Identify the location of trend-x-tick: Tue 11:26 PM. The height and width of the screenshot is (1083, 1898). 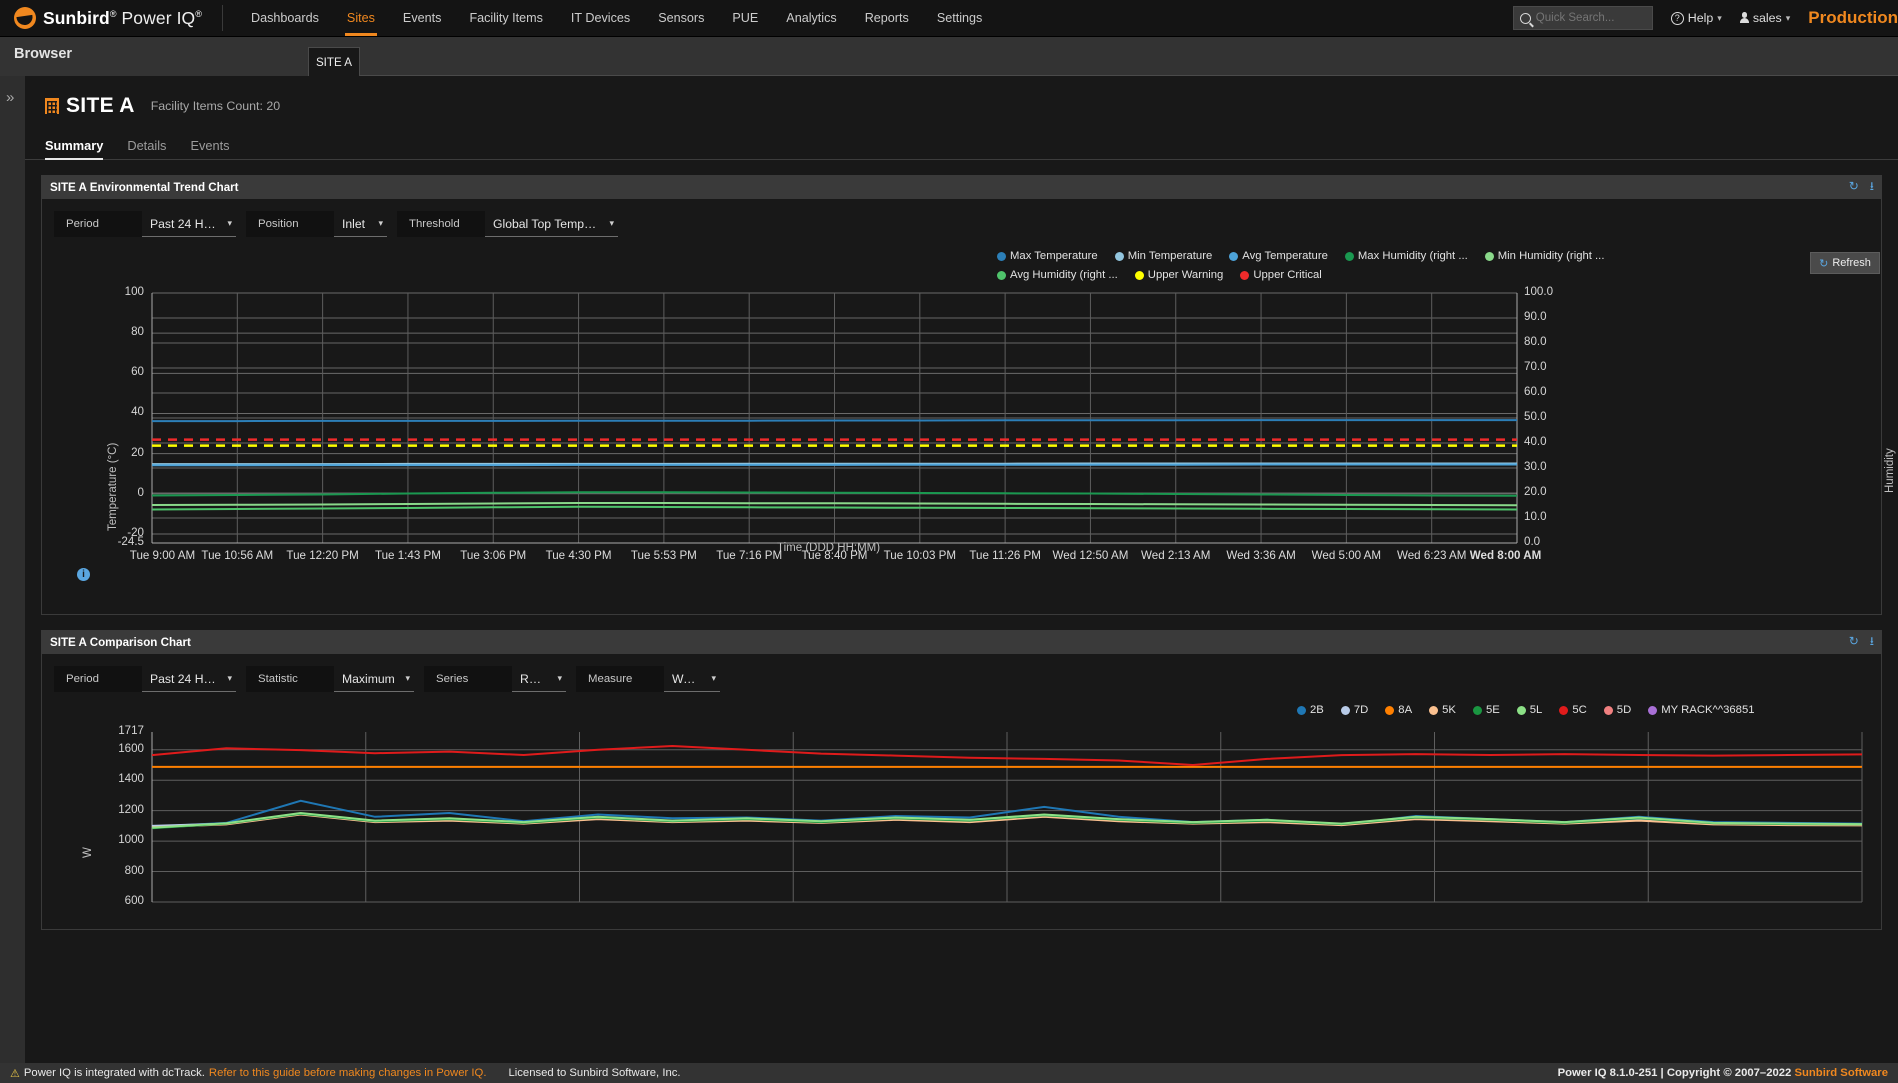
(1005, 555).